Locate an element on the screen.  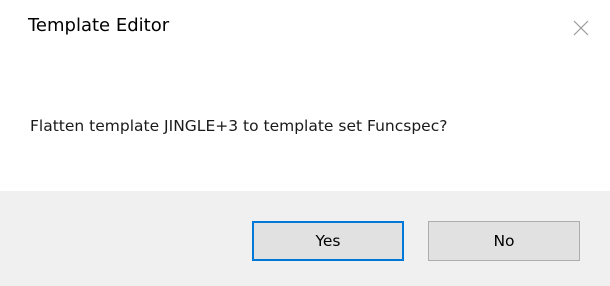
close-icon is located at coordinates (581, 28).